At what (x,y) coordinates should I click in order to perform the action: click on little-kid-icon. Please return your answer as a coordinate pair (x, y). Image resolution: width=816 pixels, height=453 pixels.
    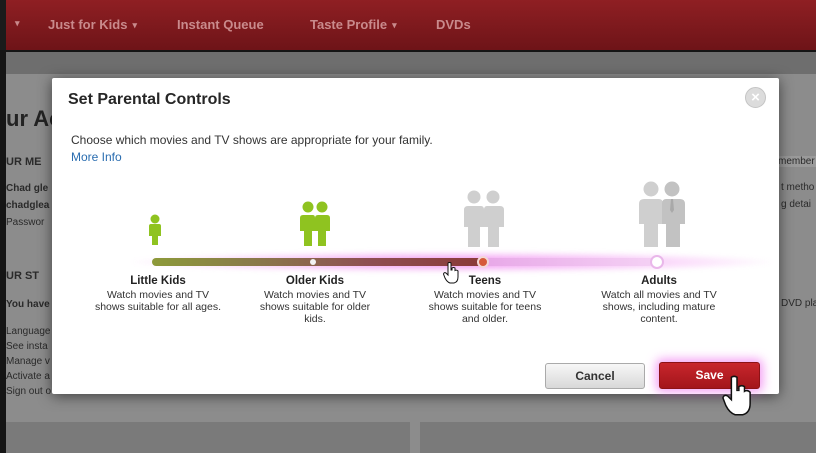
    Looking at the image, I should click on (155, 229).